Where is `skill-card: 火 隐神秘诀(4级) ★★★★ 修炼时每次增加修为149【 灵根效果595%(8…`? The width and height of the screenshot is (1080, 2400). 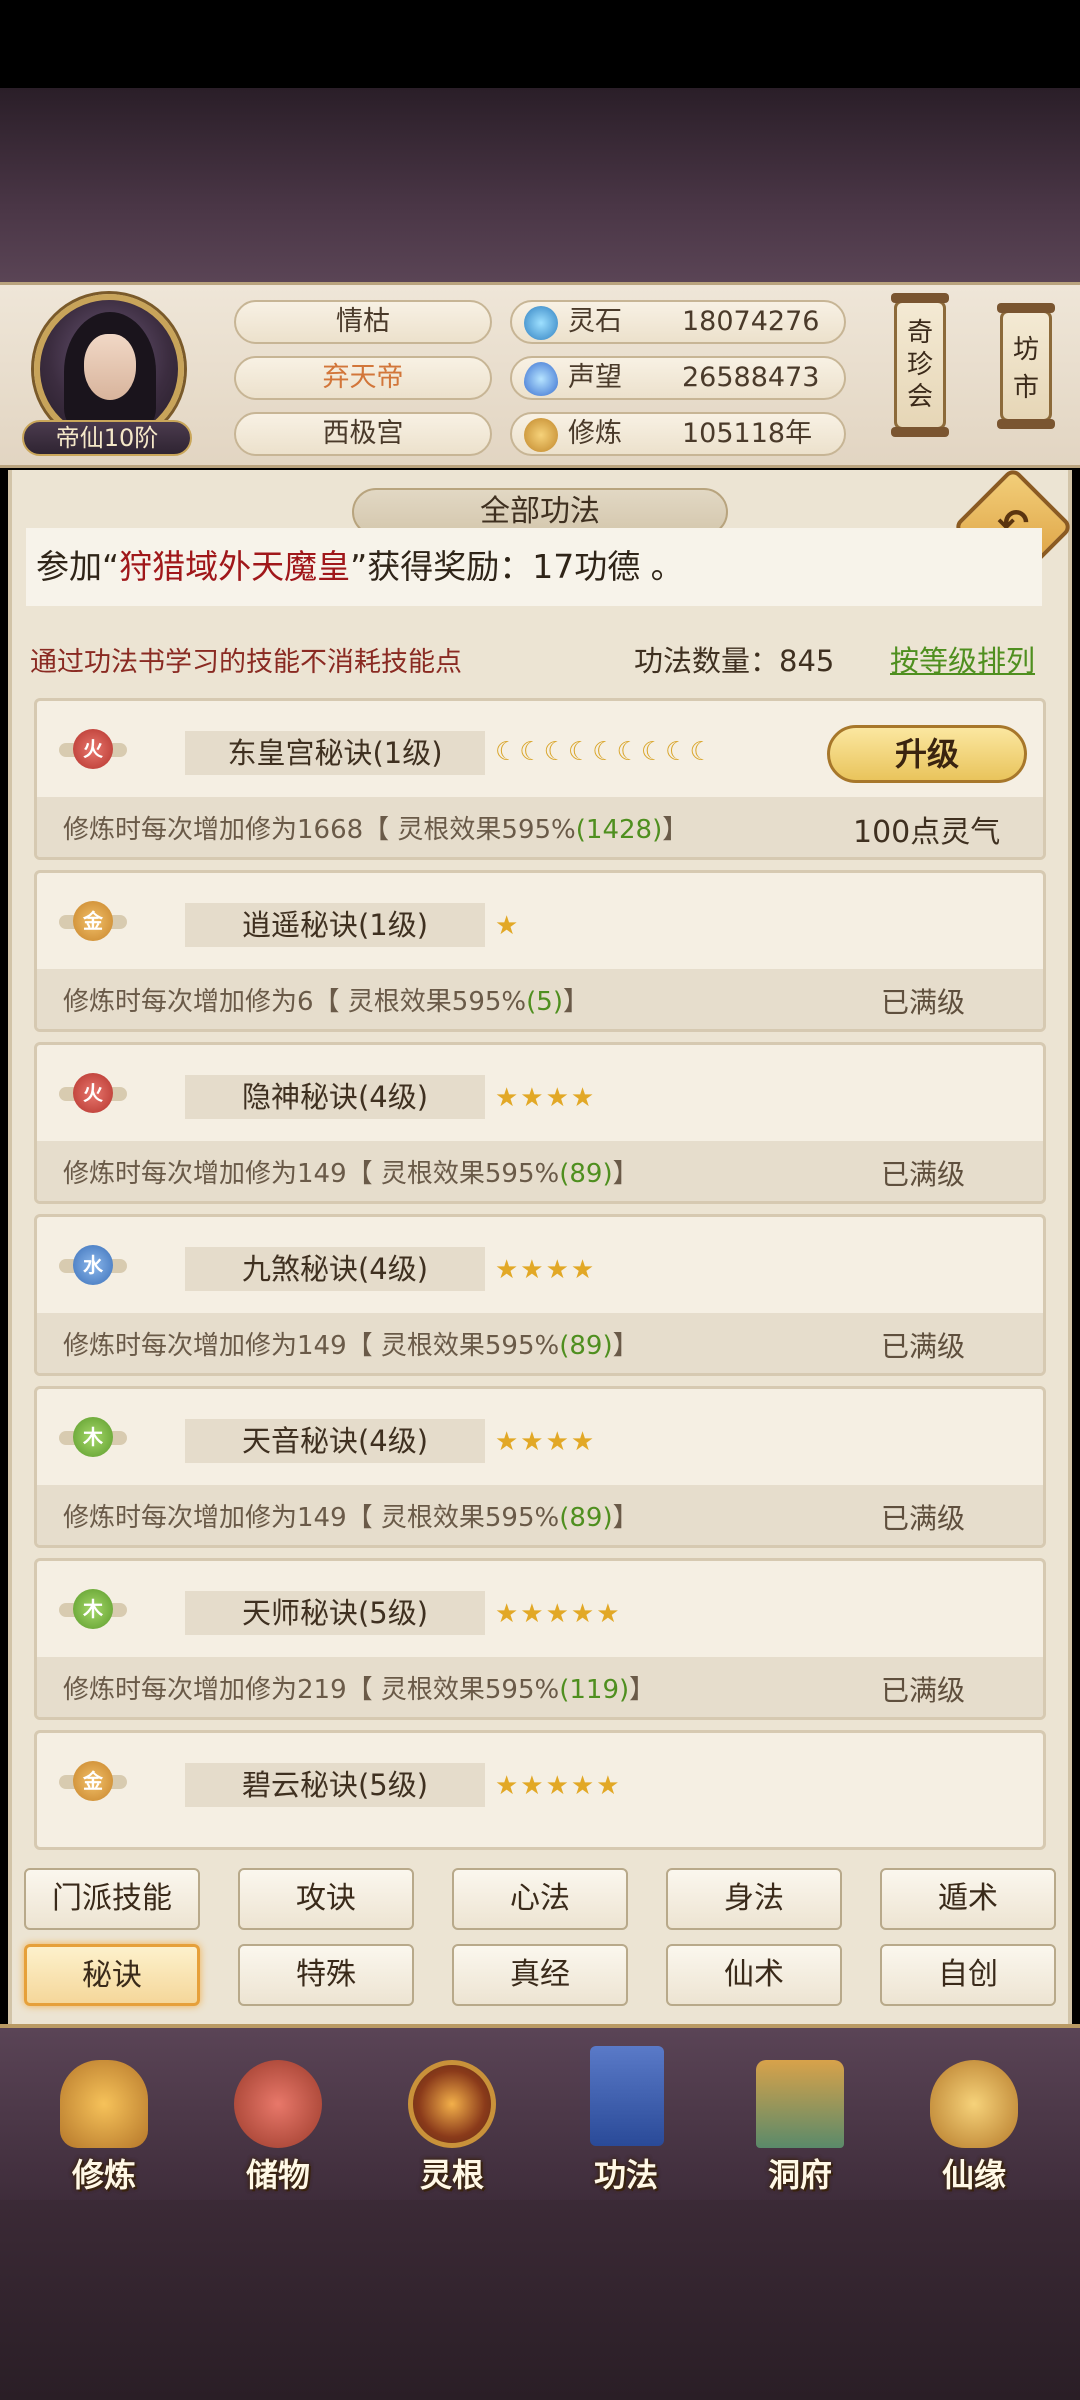 skill-card: 火 隐神秘诀(4级) ★★★★ 修炼时每次增加修为149【 灵根效果595%(8… is located at coordinates (540, 1123).